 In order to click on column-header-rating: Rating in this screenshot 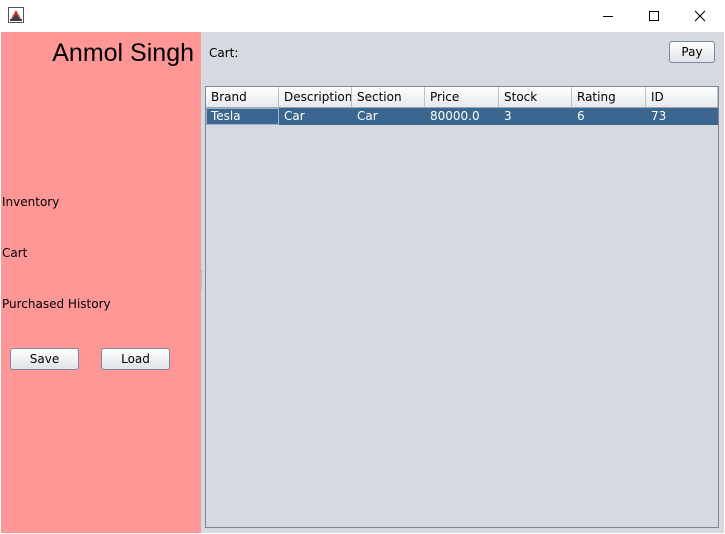, I will do `click(609, 97)`.